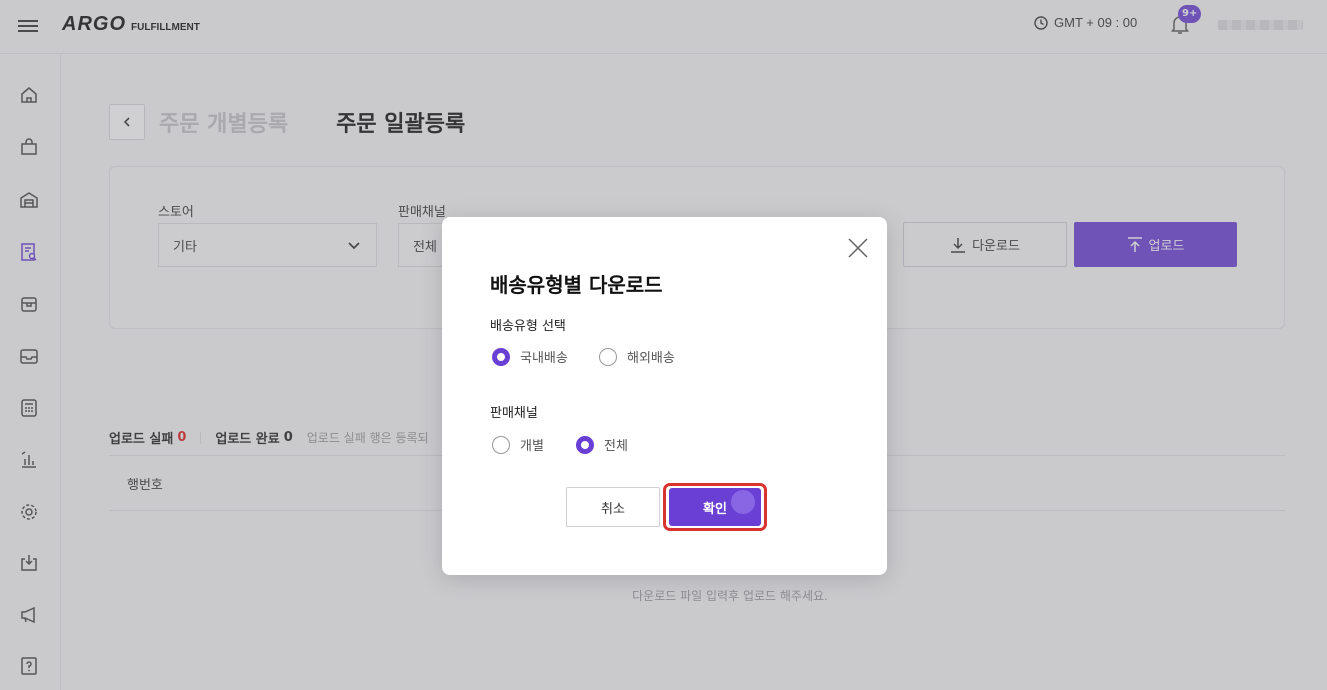 This screenshot has width=1327, height=690. I want to click on cancel-button-label: 취소, so click(613, 509).